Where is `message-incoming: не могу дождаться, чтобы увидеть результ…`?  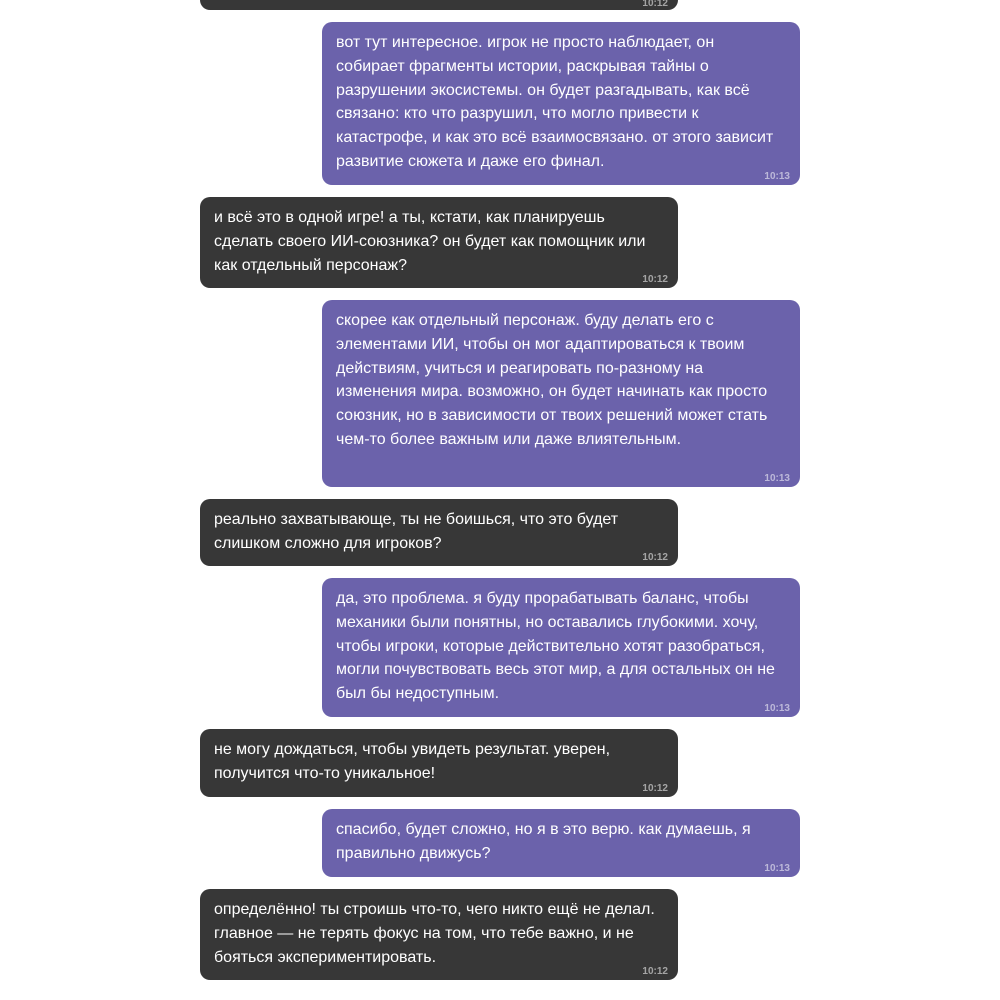 message-incoming: не могу дождаться, чтобы увидеть результ… is located at coordinates (439, 763).